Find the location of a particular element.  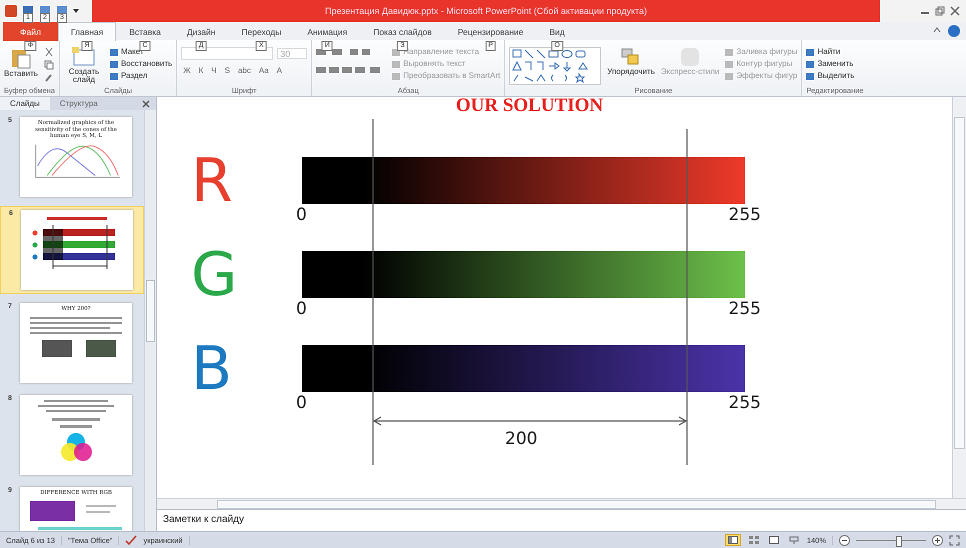

format-button: Ж is located at coordinates (187, 70).